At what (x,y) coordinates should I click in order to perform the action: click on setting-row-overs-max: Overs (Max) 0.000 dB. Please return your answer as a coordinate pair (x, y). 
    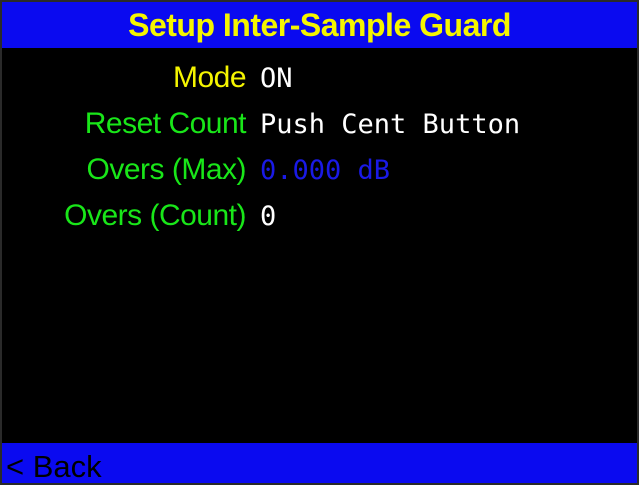
    Looking at the image, I should click on (319, 170).